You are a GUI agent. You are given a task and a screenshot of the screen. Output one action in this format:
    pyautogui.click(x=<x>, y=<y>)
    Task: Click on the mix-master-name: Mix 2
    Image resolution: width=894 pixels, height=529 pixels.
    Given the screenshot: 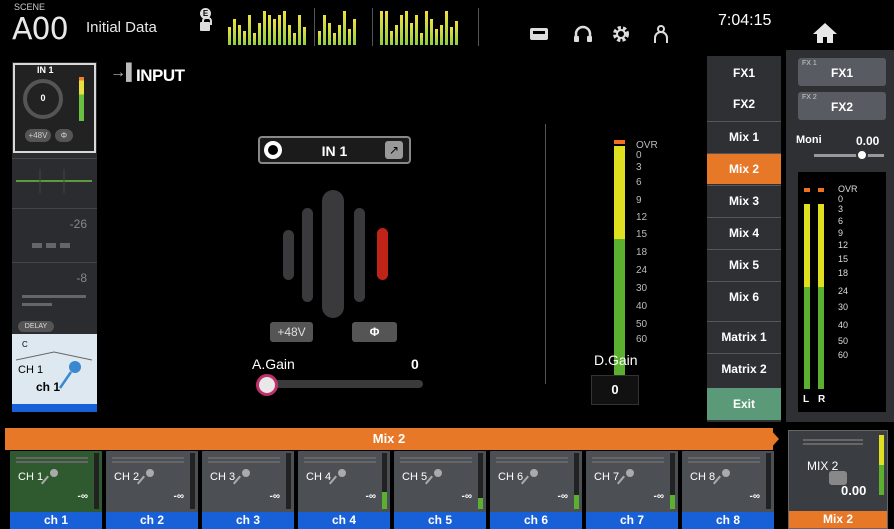 What is the action you would take?
    pyautogui.click(x=838, y=519)
    